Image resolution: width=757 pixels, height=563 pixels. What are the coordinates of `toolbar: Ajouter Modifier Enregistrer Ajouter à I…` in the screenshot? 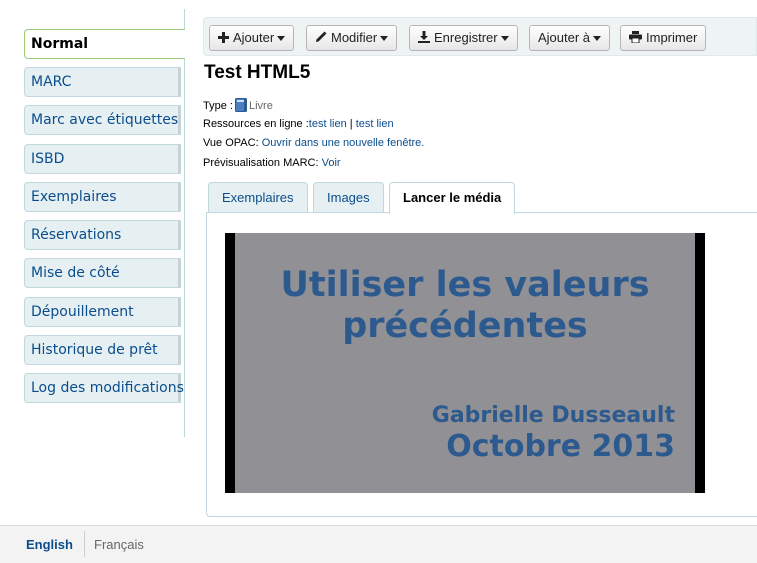 It's located at (480, 36).